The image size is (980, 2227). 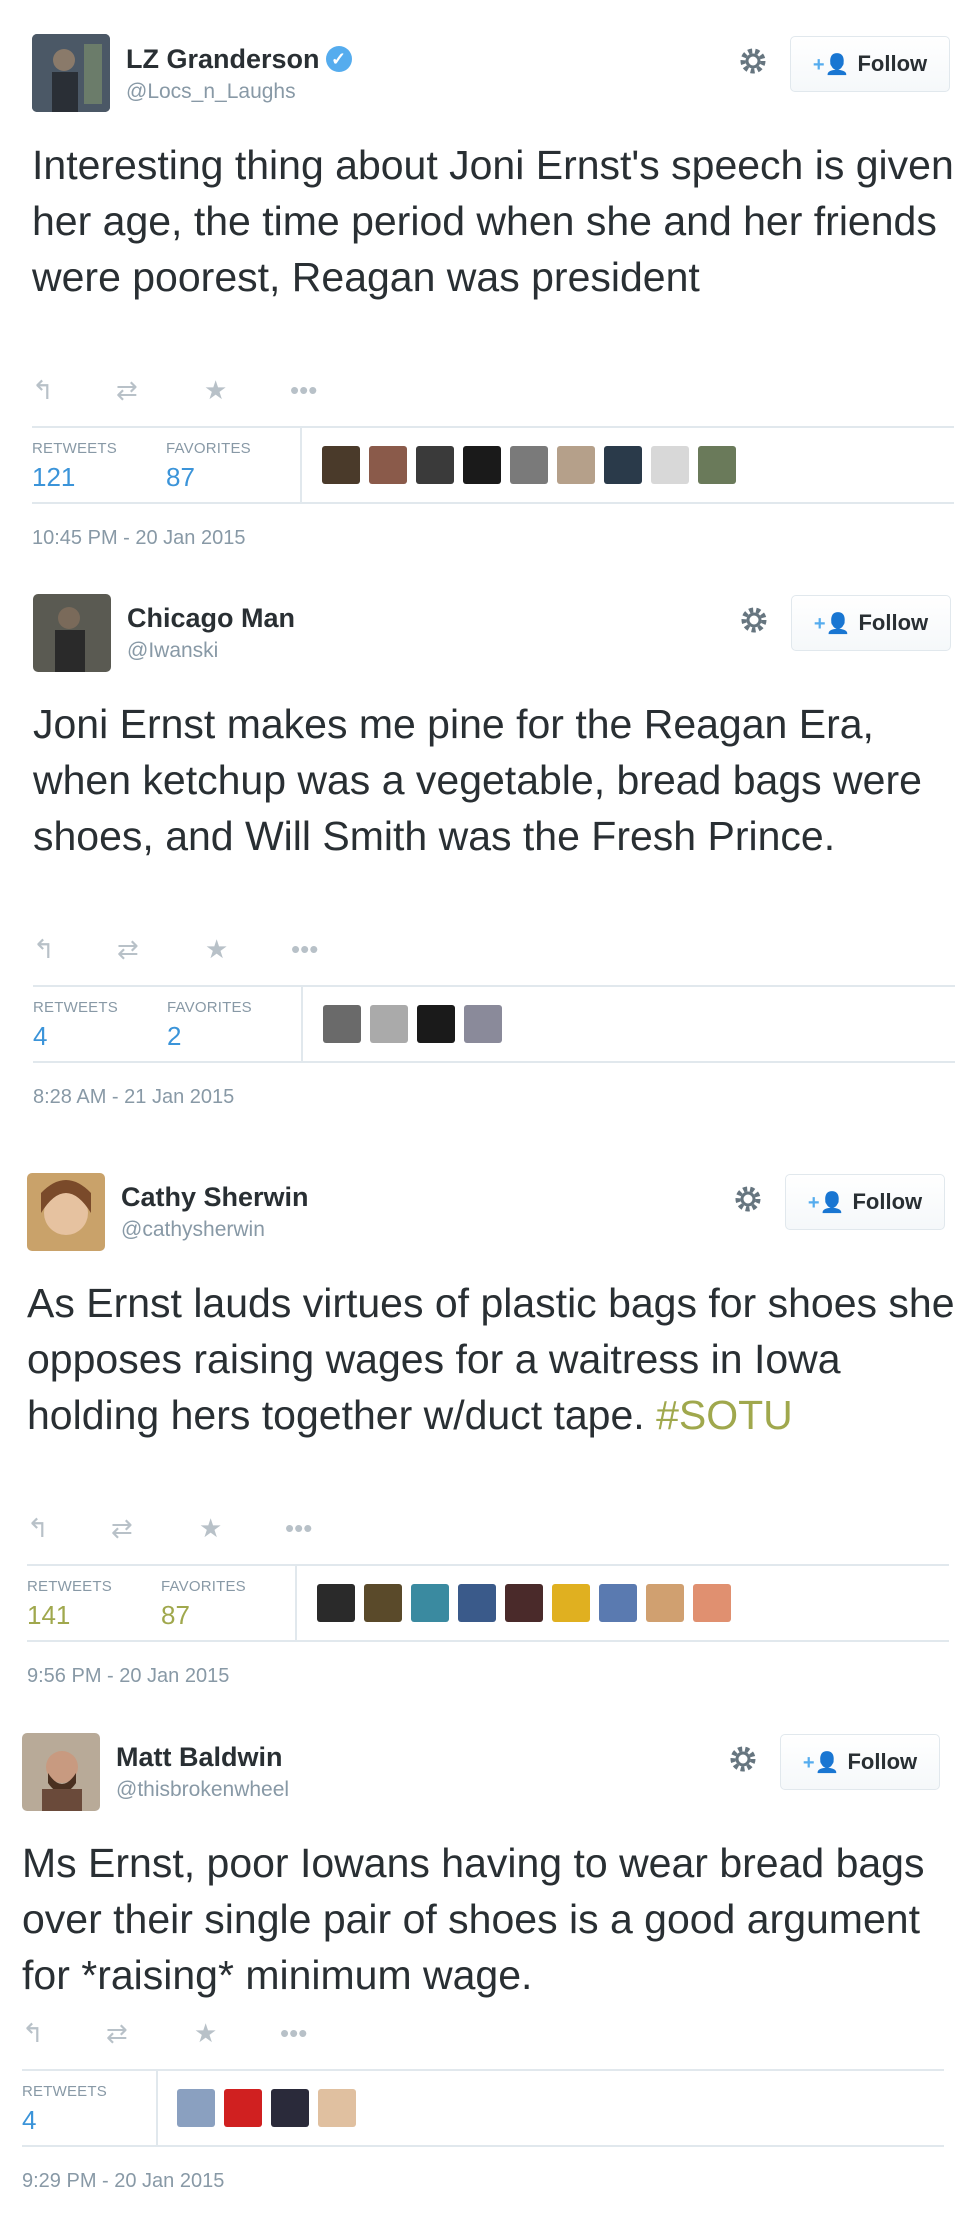 I want to click on timestamp: 9:29 PM - 20 Jan 2015, so click(x=123, y=2181).